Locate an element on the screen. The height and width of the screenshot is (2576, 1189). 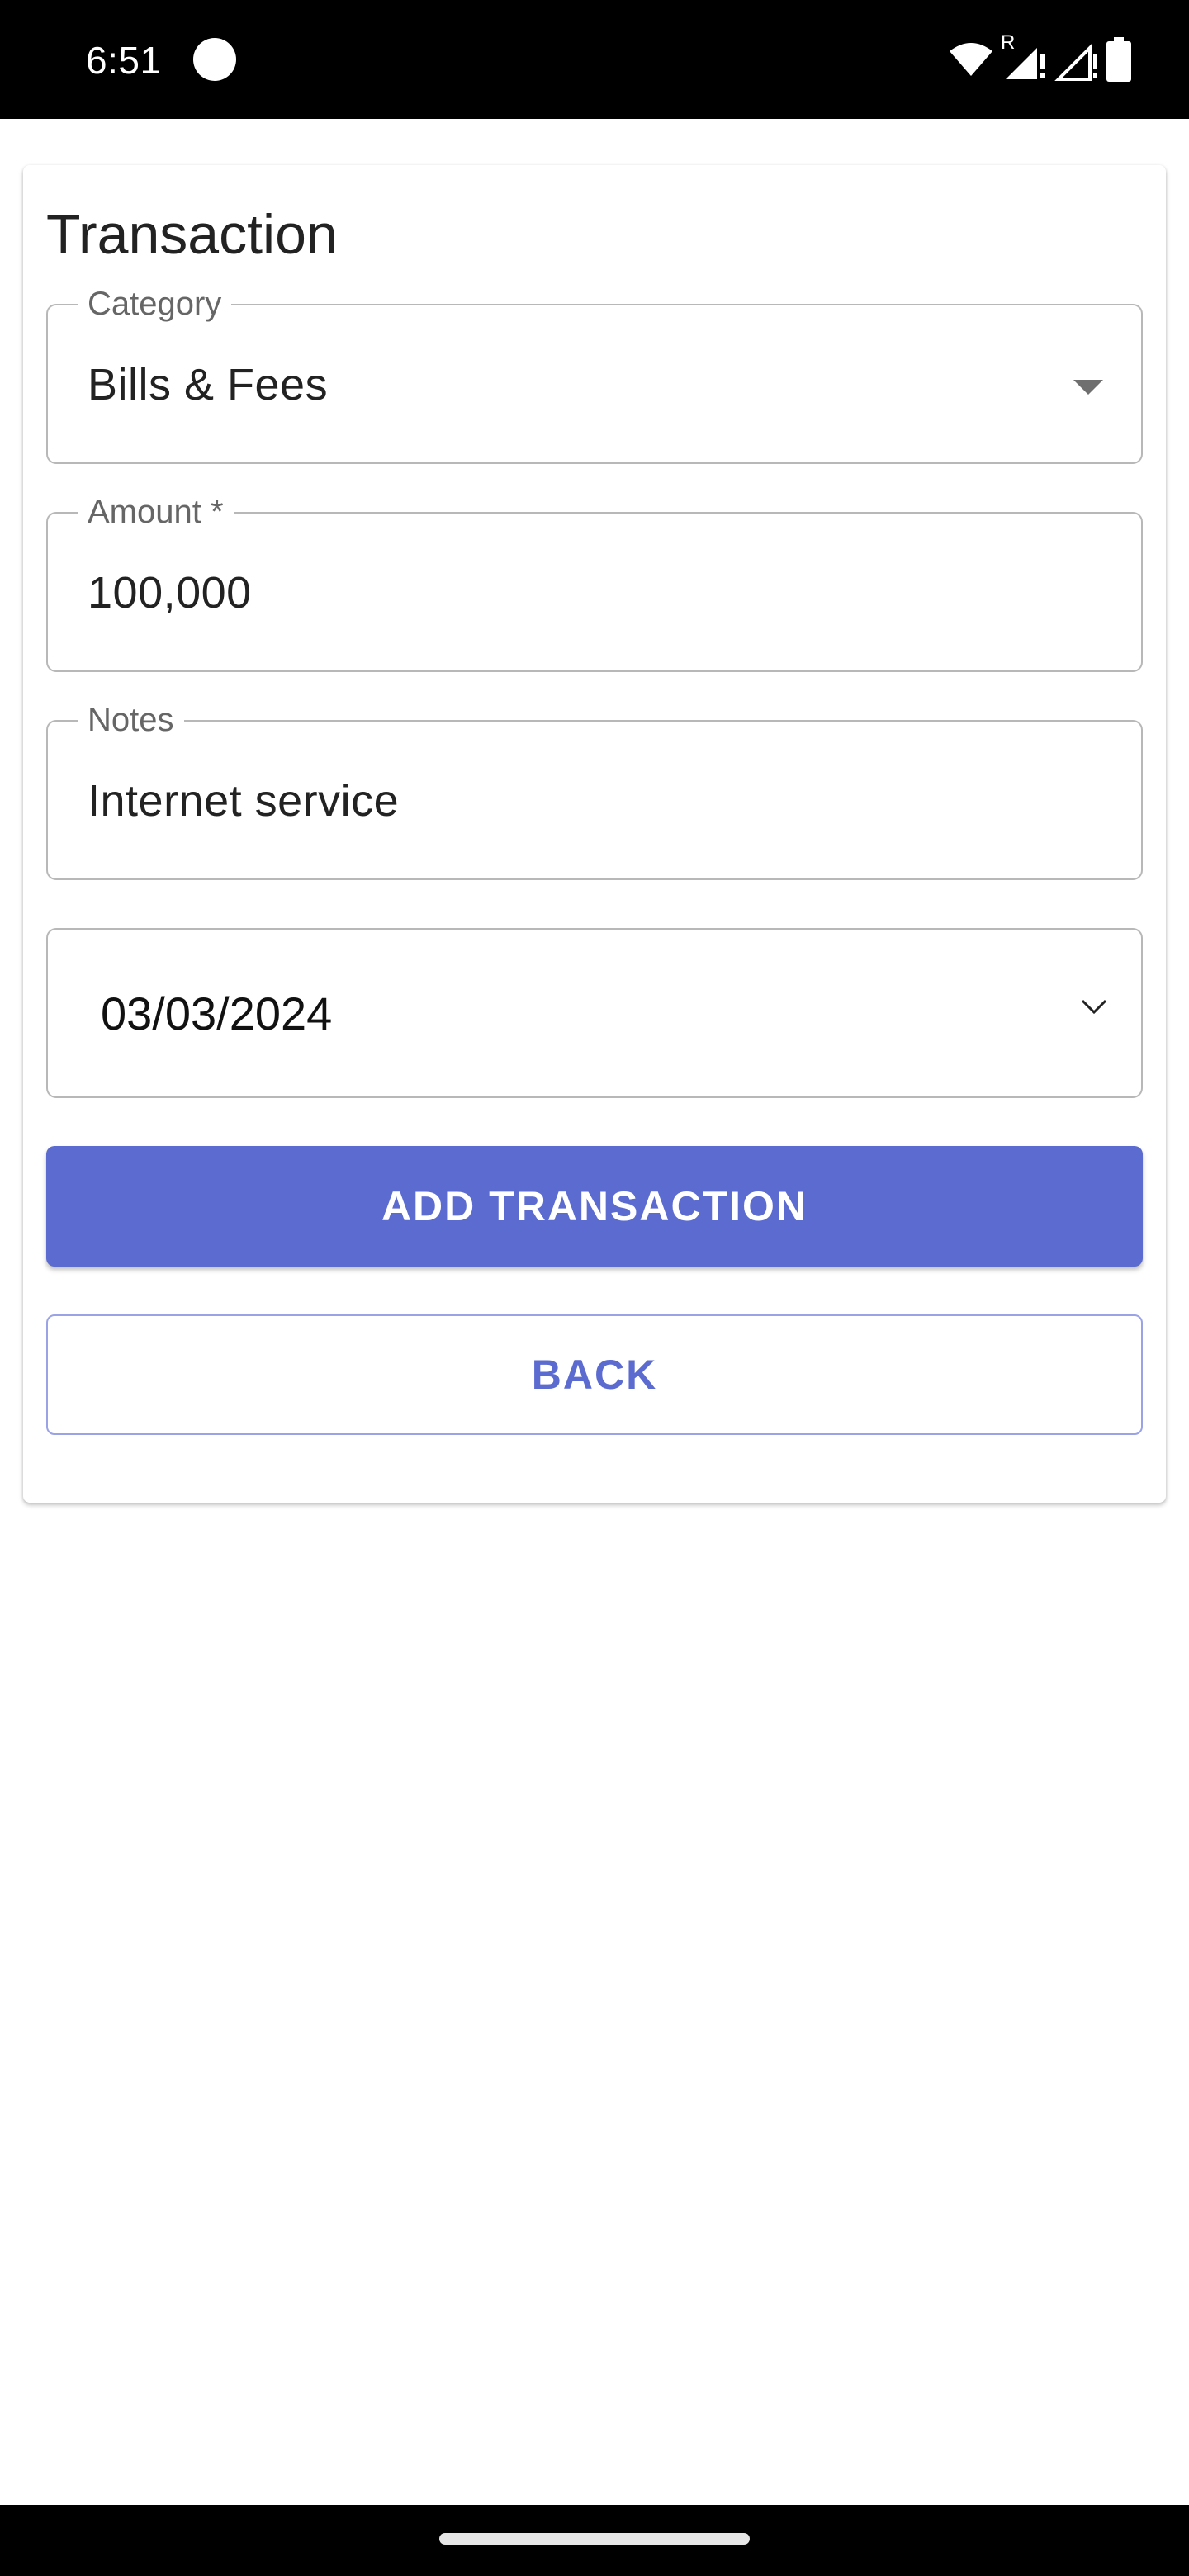
date-select: 03/03/2024 is located at coordinates (594, 1013).